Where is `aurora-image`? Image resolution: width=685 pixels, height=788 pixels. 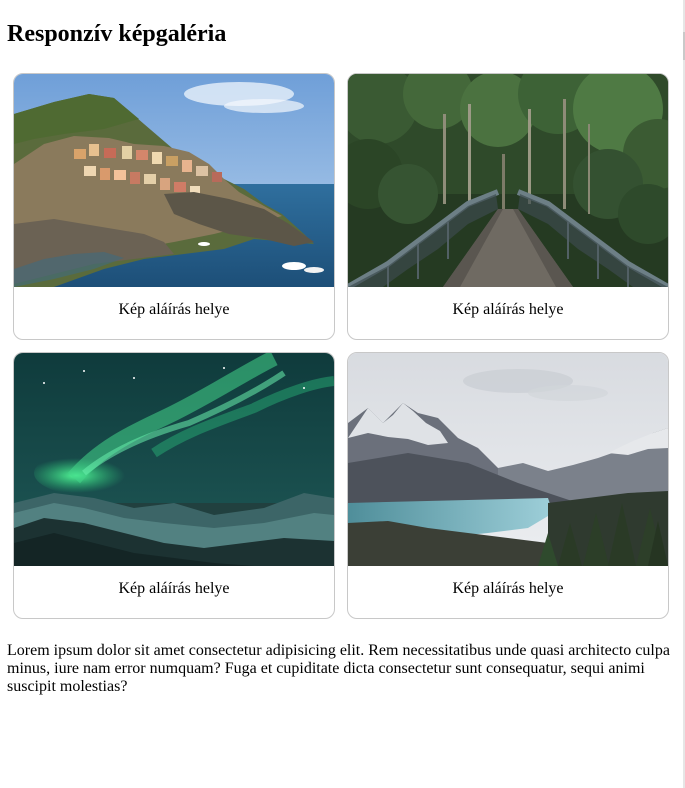
aurora-image is located at coordinates (174, 459).